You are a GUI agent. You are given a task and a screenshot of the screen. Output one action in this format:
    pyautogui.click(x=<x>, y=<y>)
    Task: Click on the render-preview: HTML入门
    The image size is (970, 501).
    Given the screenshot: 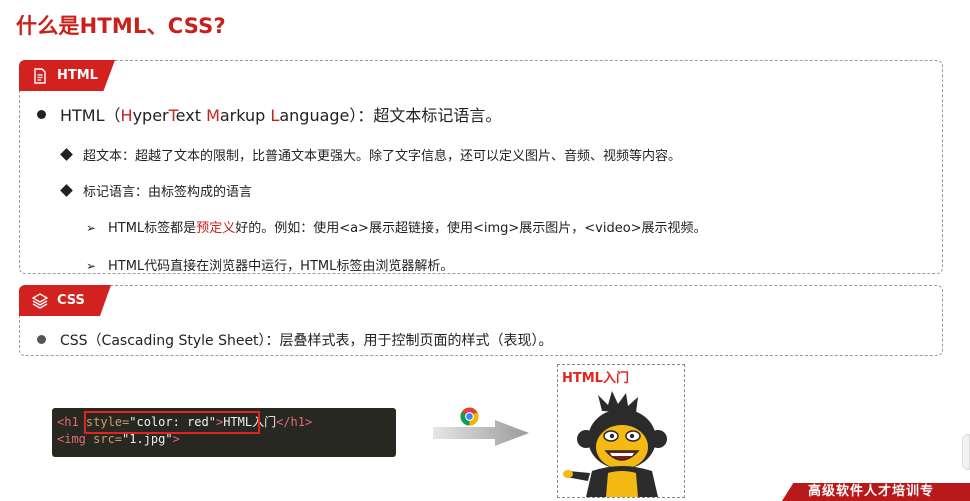 What is the action you would take?
    pyautogui.click(x=621, y=431)
    